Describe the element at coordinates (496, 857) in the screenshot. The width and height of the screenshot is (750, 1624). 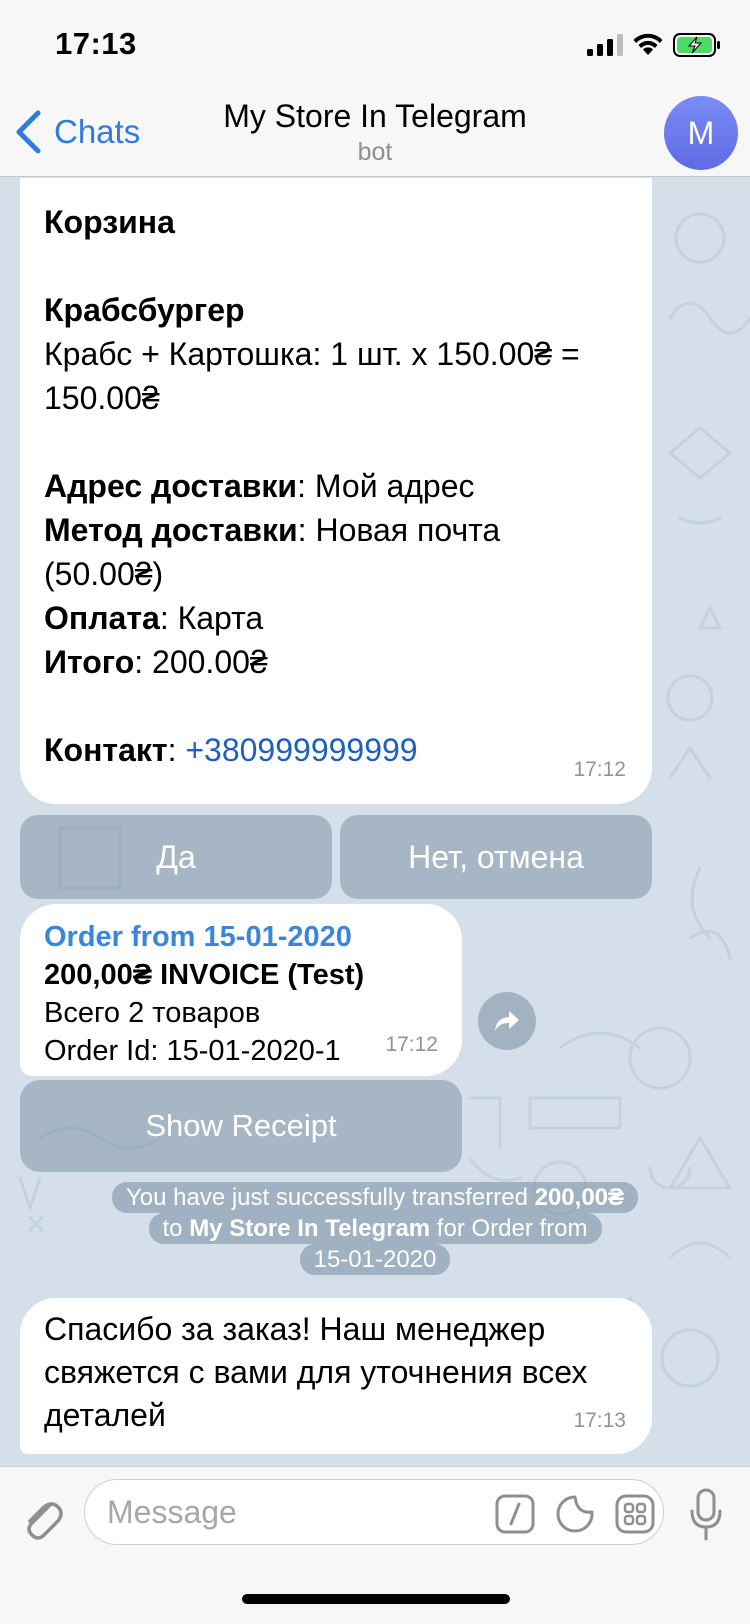
I see `no-cancel-button: Нет, отмена` at that location.